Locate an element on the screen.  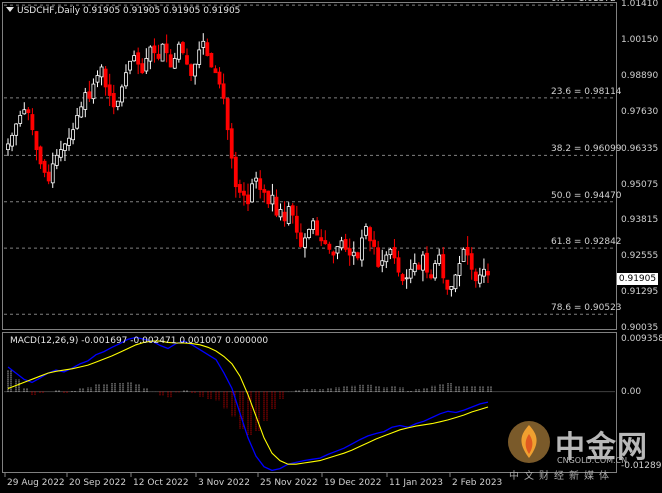
date-axis-label: 11 Jan 2023 is located at coordinates (416, 483).